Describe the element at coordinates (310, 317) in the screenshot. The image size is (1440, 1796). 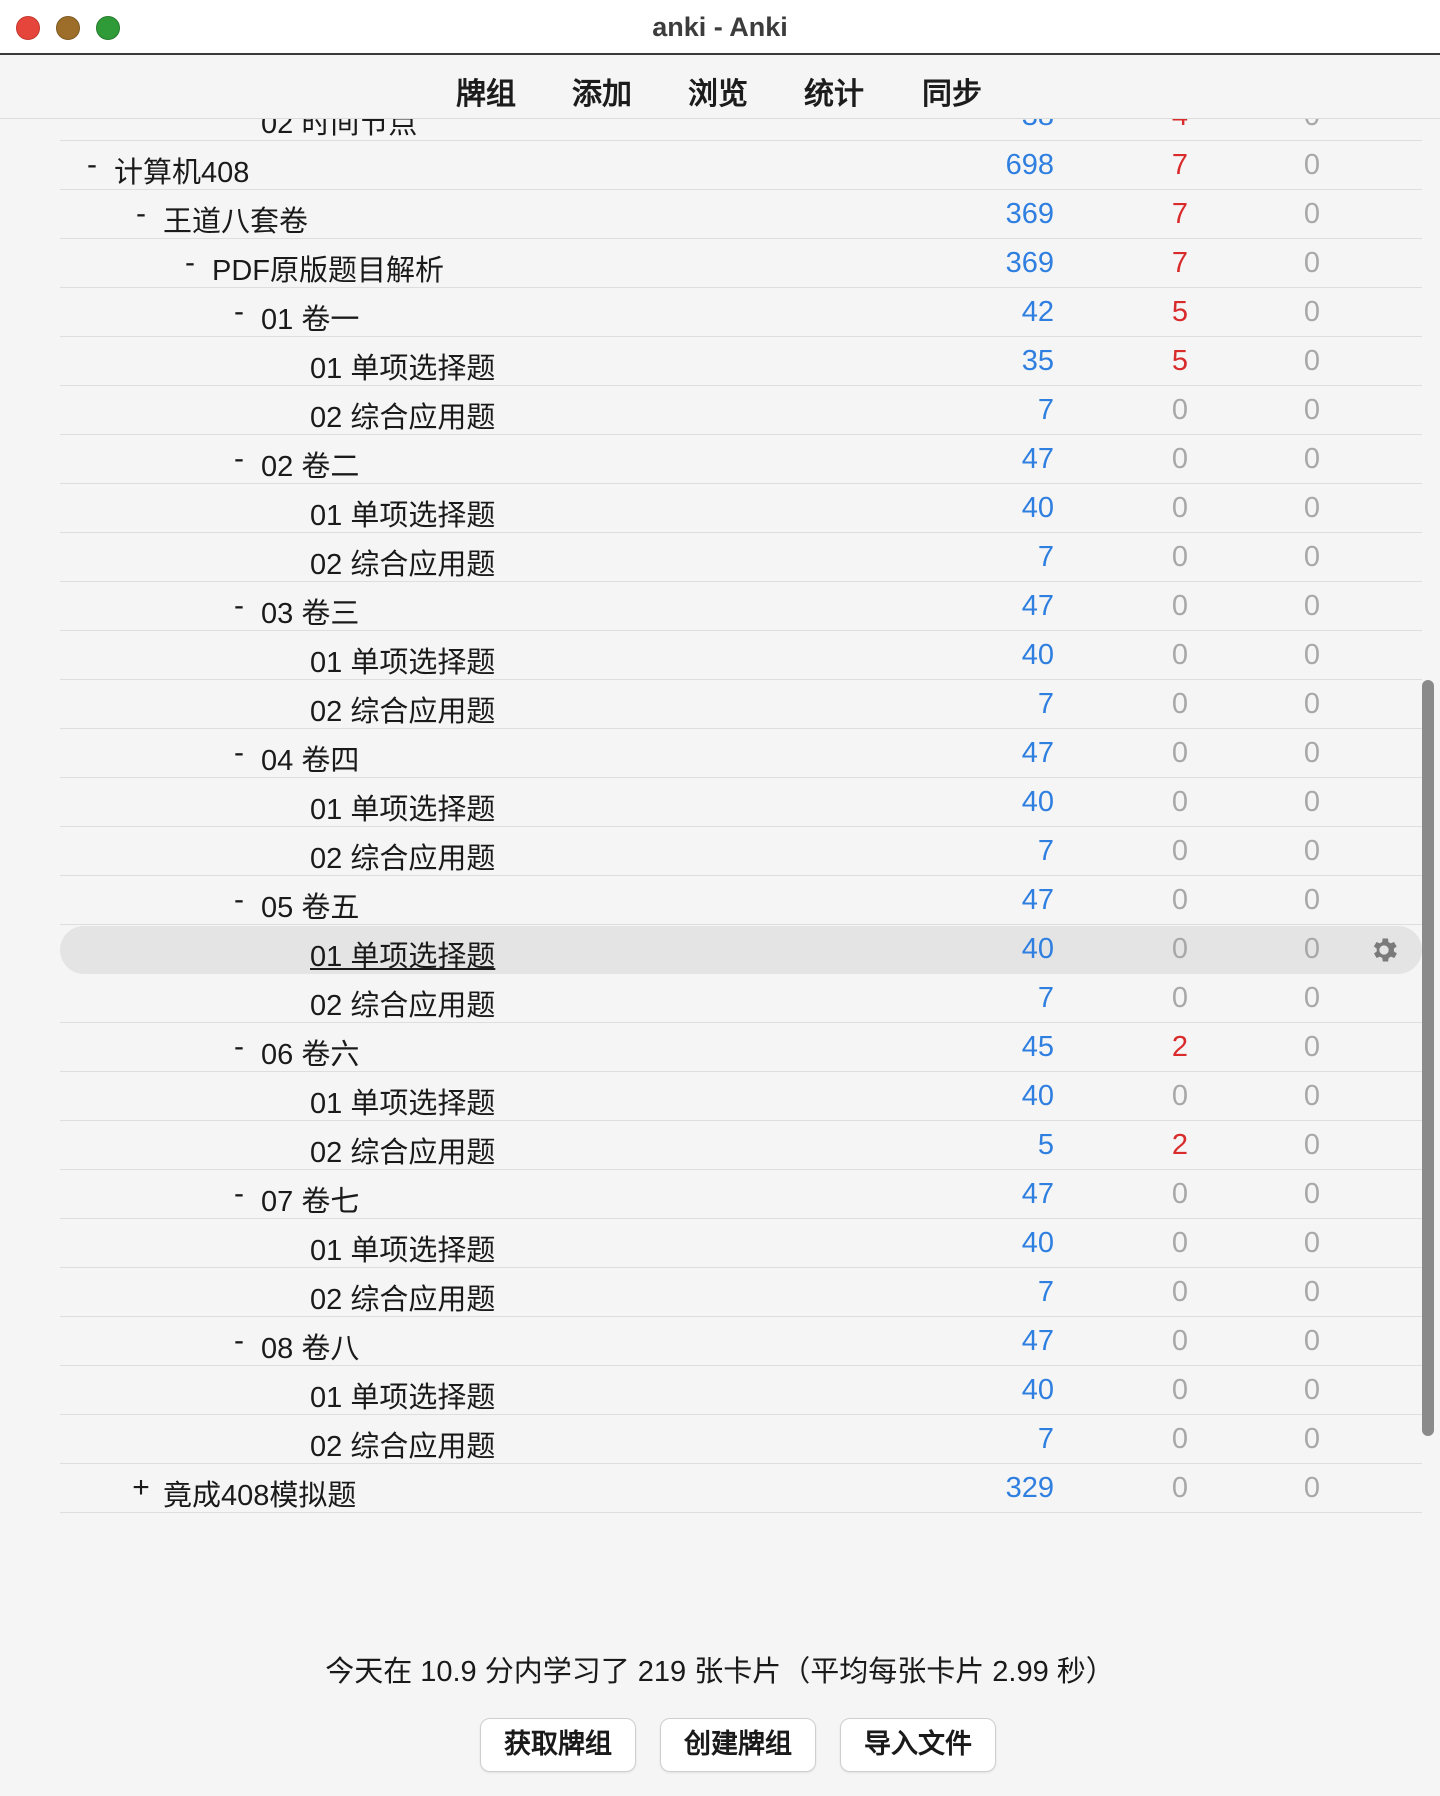
I see `deck-name-link: 01 卷一` at that location.